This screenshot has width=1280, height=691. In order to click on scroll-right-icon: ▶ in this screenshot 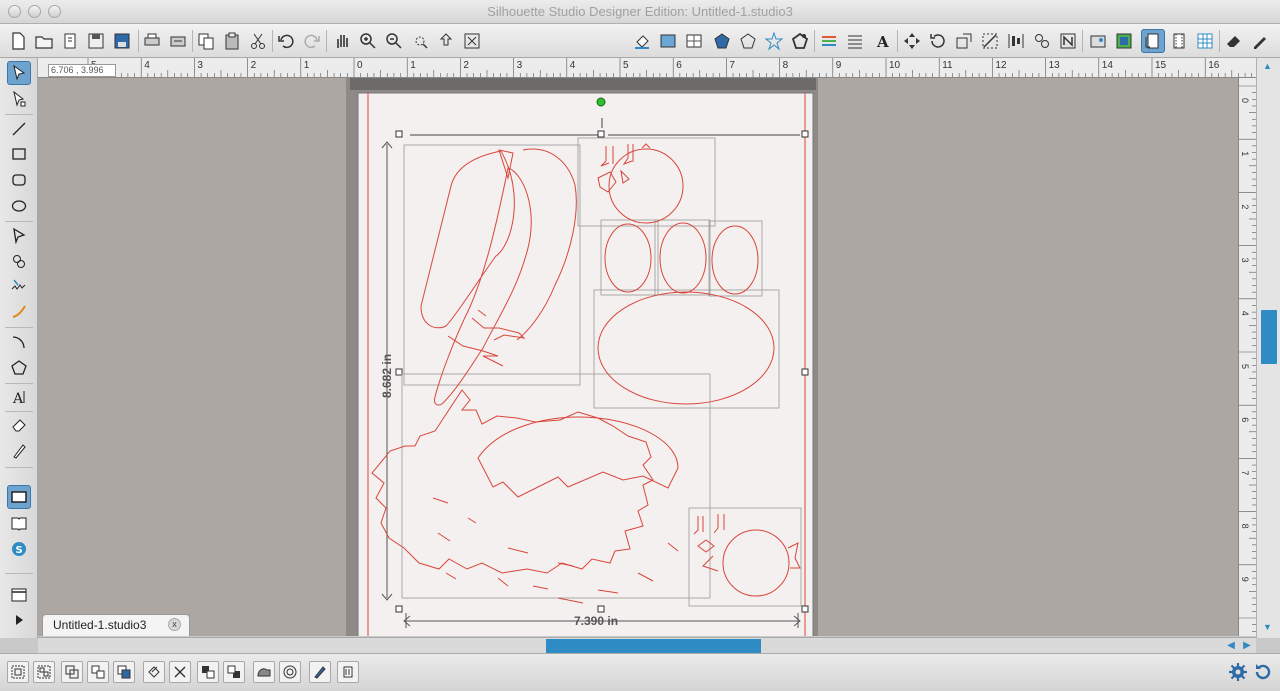, I will do `click(1247, 646)`.